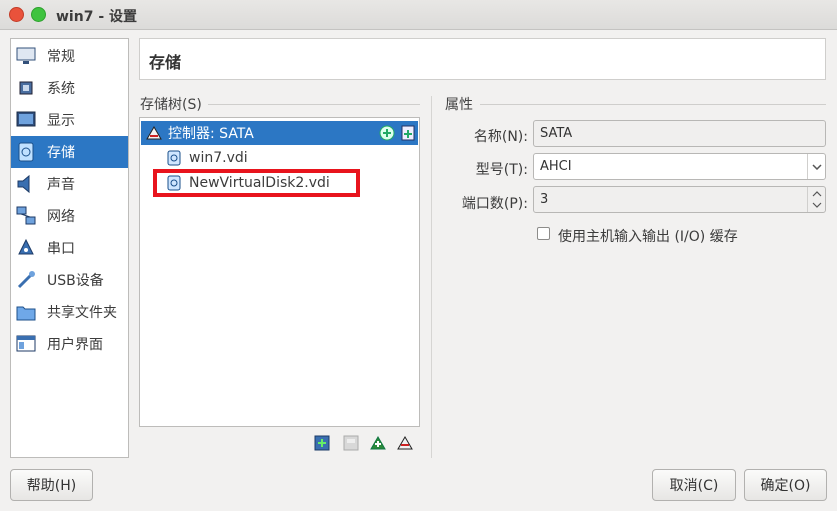  I want to click on sidebar-item-shared-folders: 共享文件夹, so click(69, 312).